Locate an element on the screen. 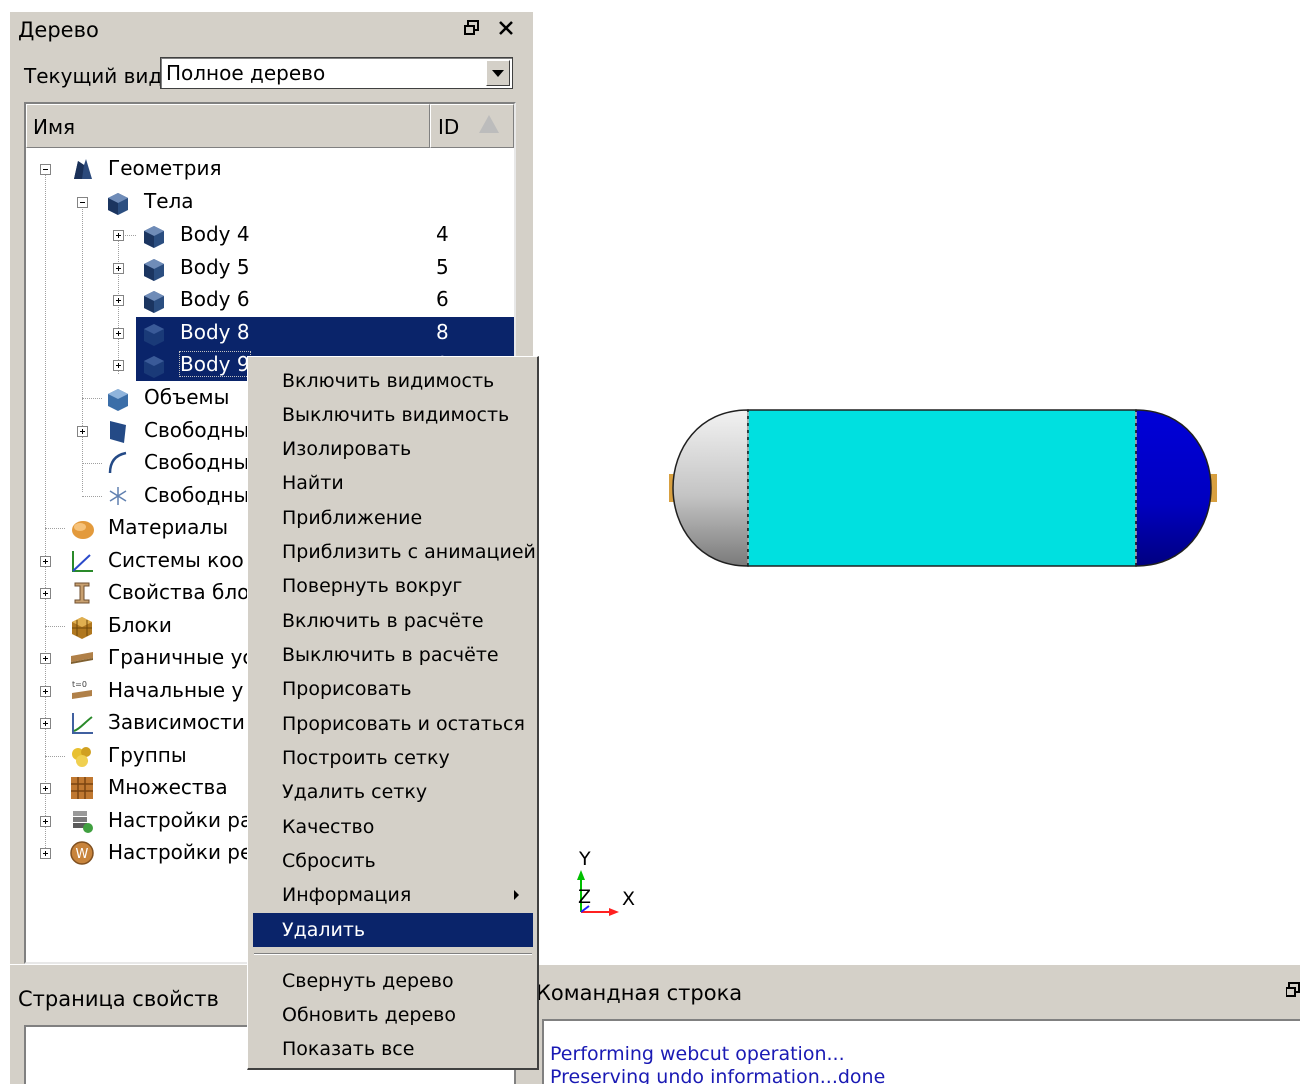 This screenshot has width=1300, height=1084. coordinate-system-icon is located at coordinates (82, 561).